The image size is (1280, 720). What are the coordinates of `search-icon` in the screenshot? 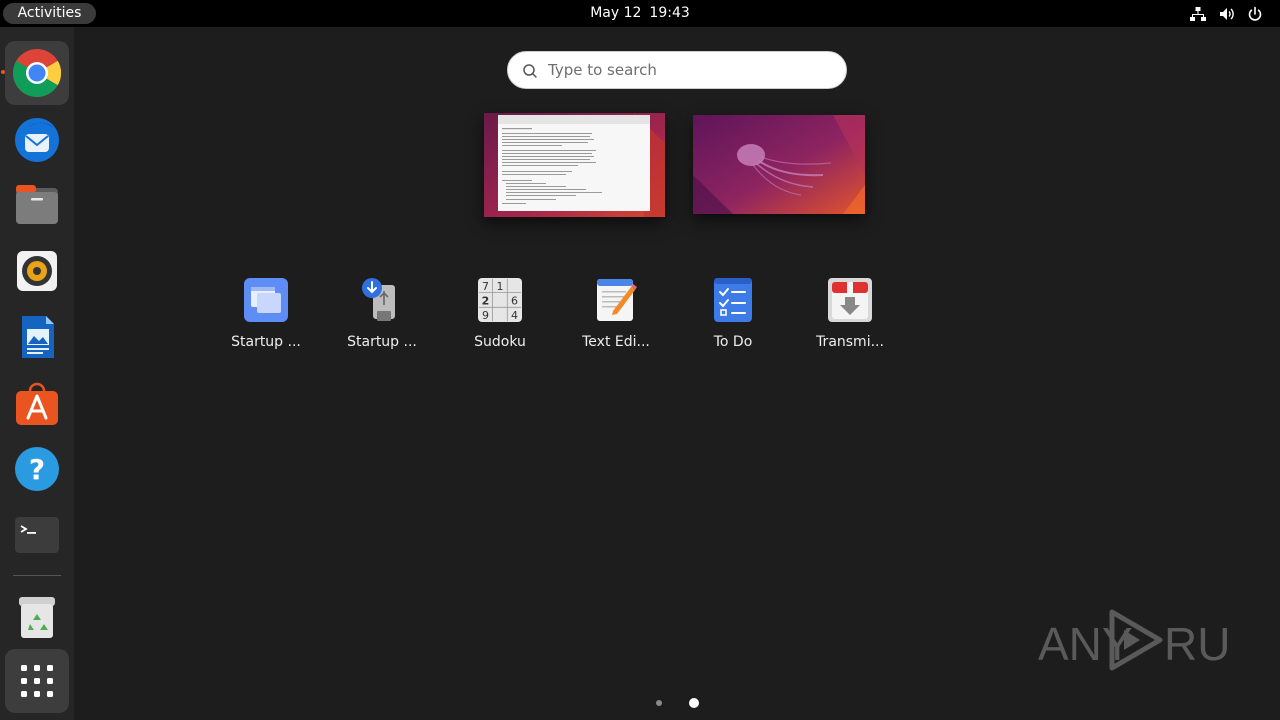 It's located at (530, 71).